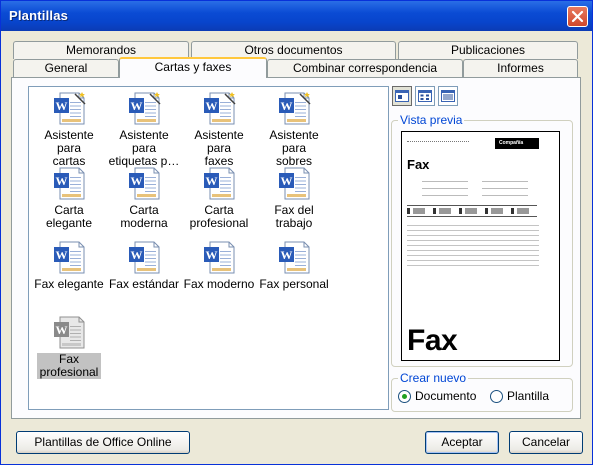 The width and height of the screenshot is (593, 465). Describe the element at coordinates (294, 148) in the screenshot. I see `template-label: Asistente para sobres` at that location.